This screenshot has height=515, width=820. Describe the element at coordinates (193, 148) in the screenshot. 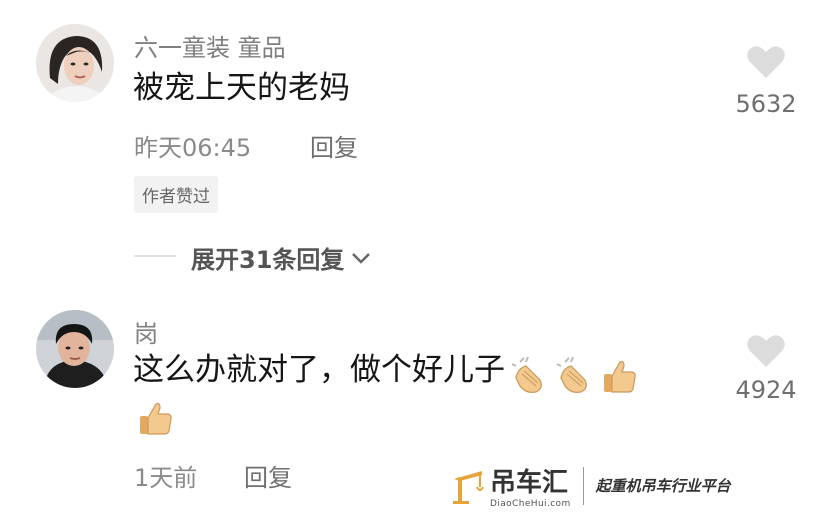

I see `comment-time: 昨天06:45` at that location.